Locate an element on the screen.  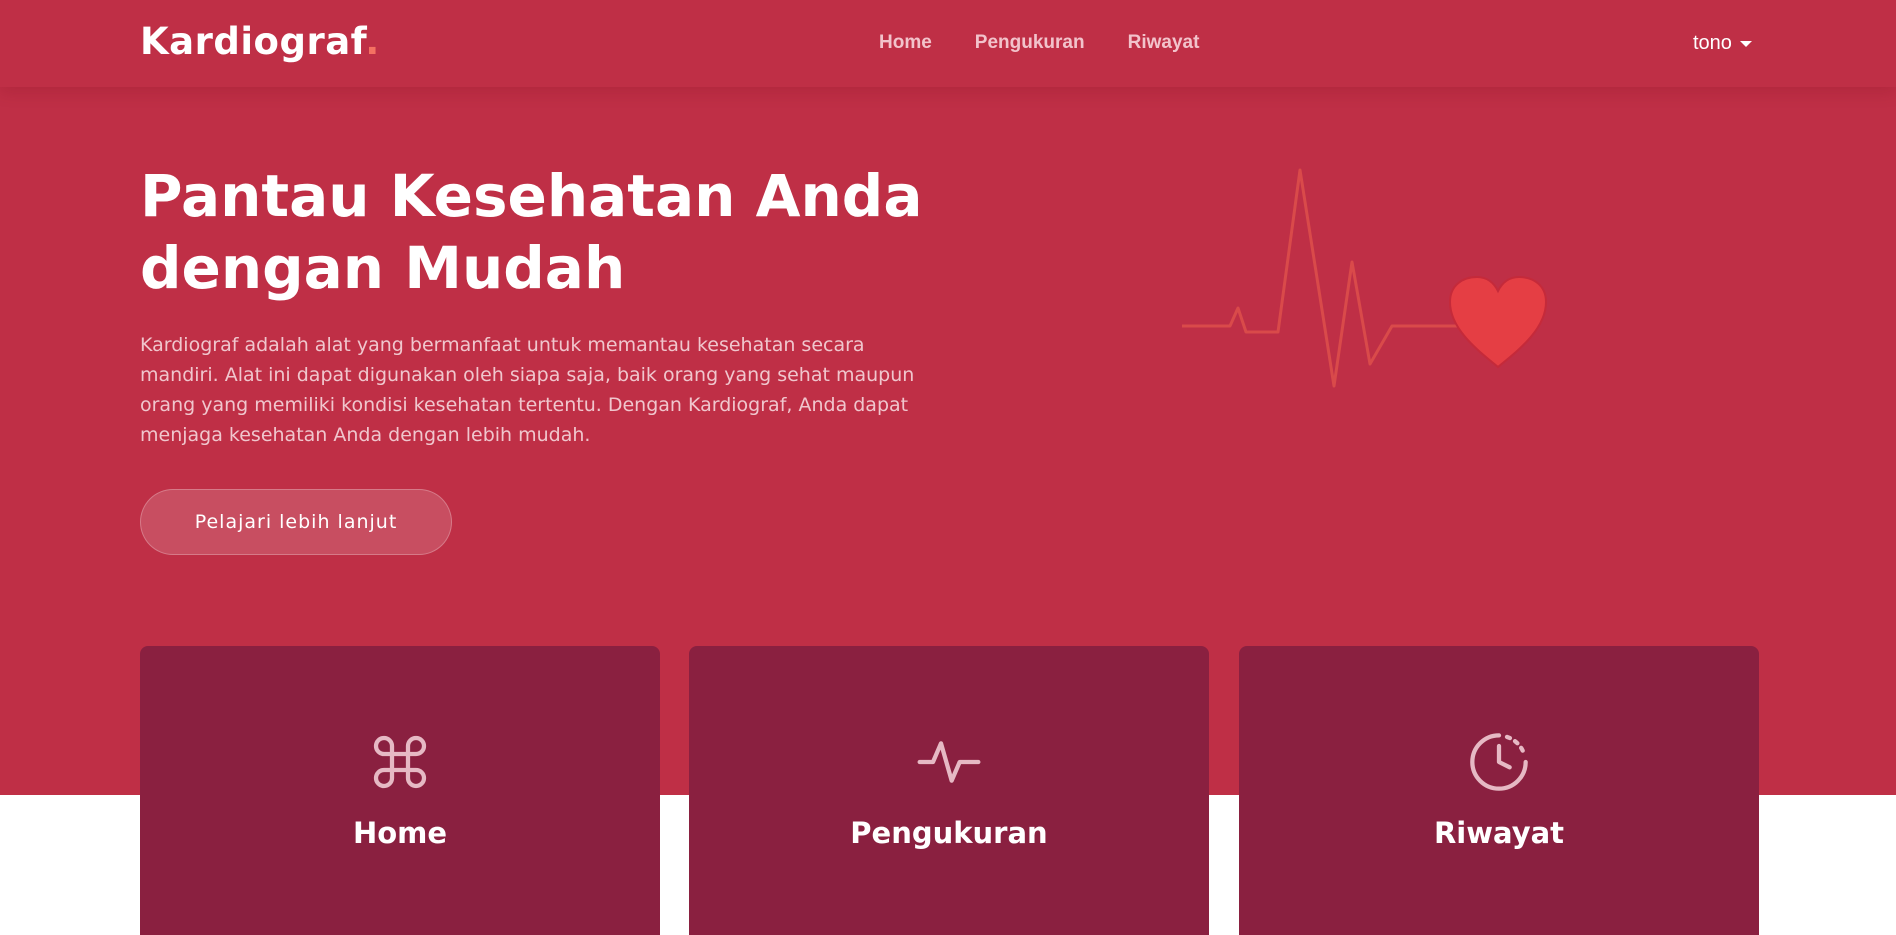
command-icon is located at coordinates (400, 762).